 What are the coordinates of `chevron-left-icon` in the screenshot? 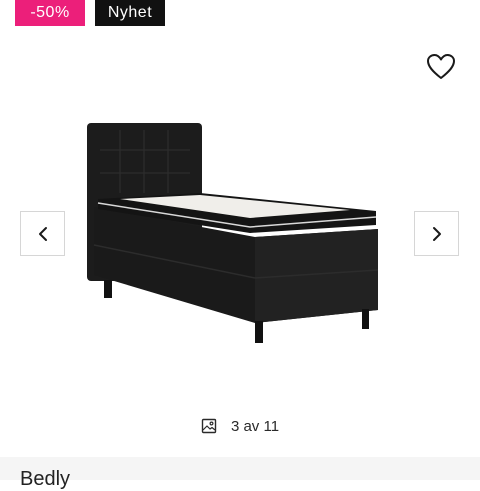 It's located at (42, 233).